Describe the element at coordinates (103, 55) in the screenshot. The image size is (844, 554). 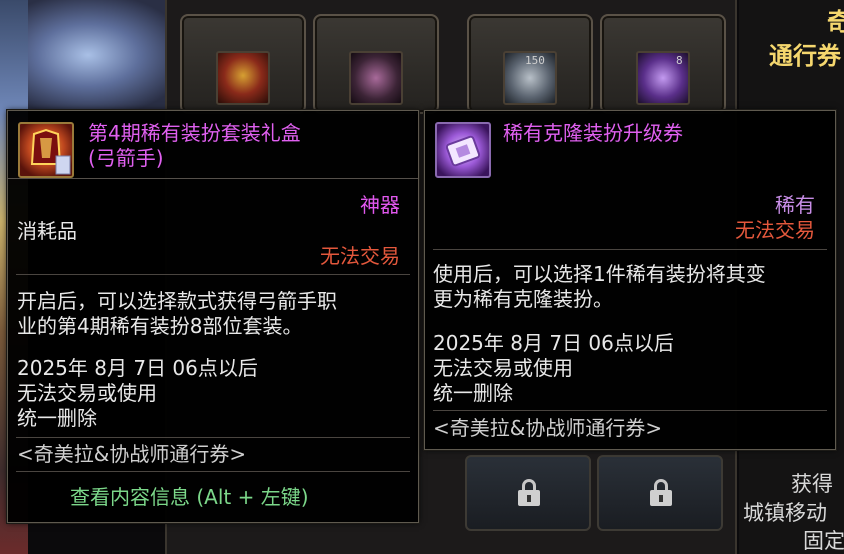
I see `character-artwork-top` at that location.